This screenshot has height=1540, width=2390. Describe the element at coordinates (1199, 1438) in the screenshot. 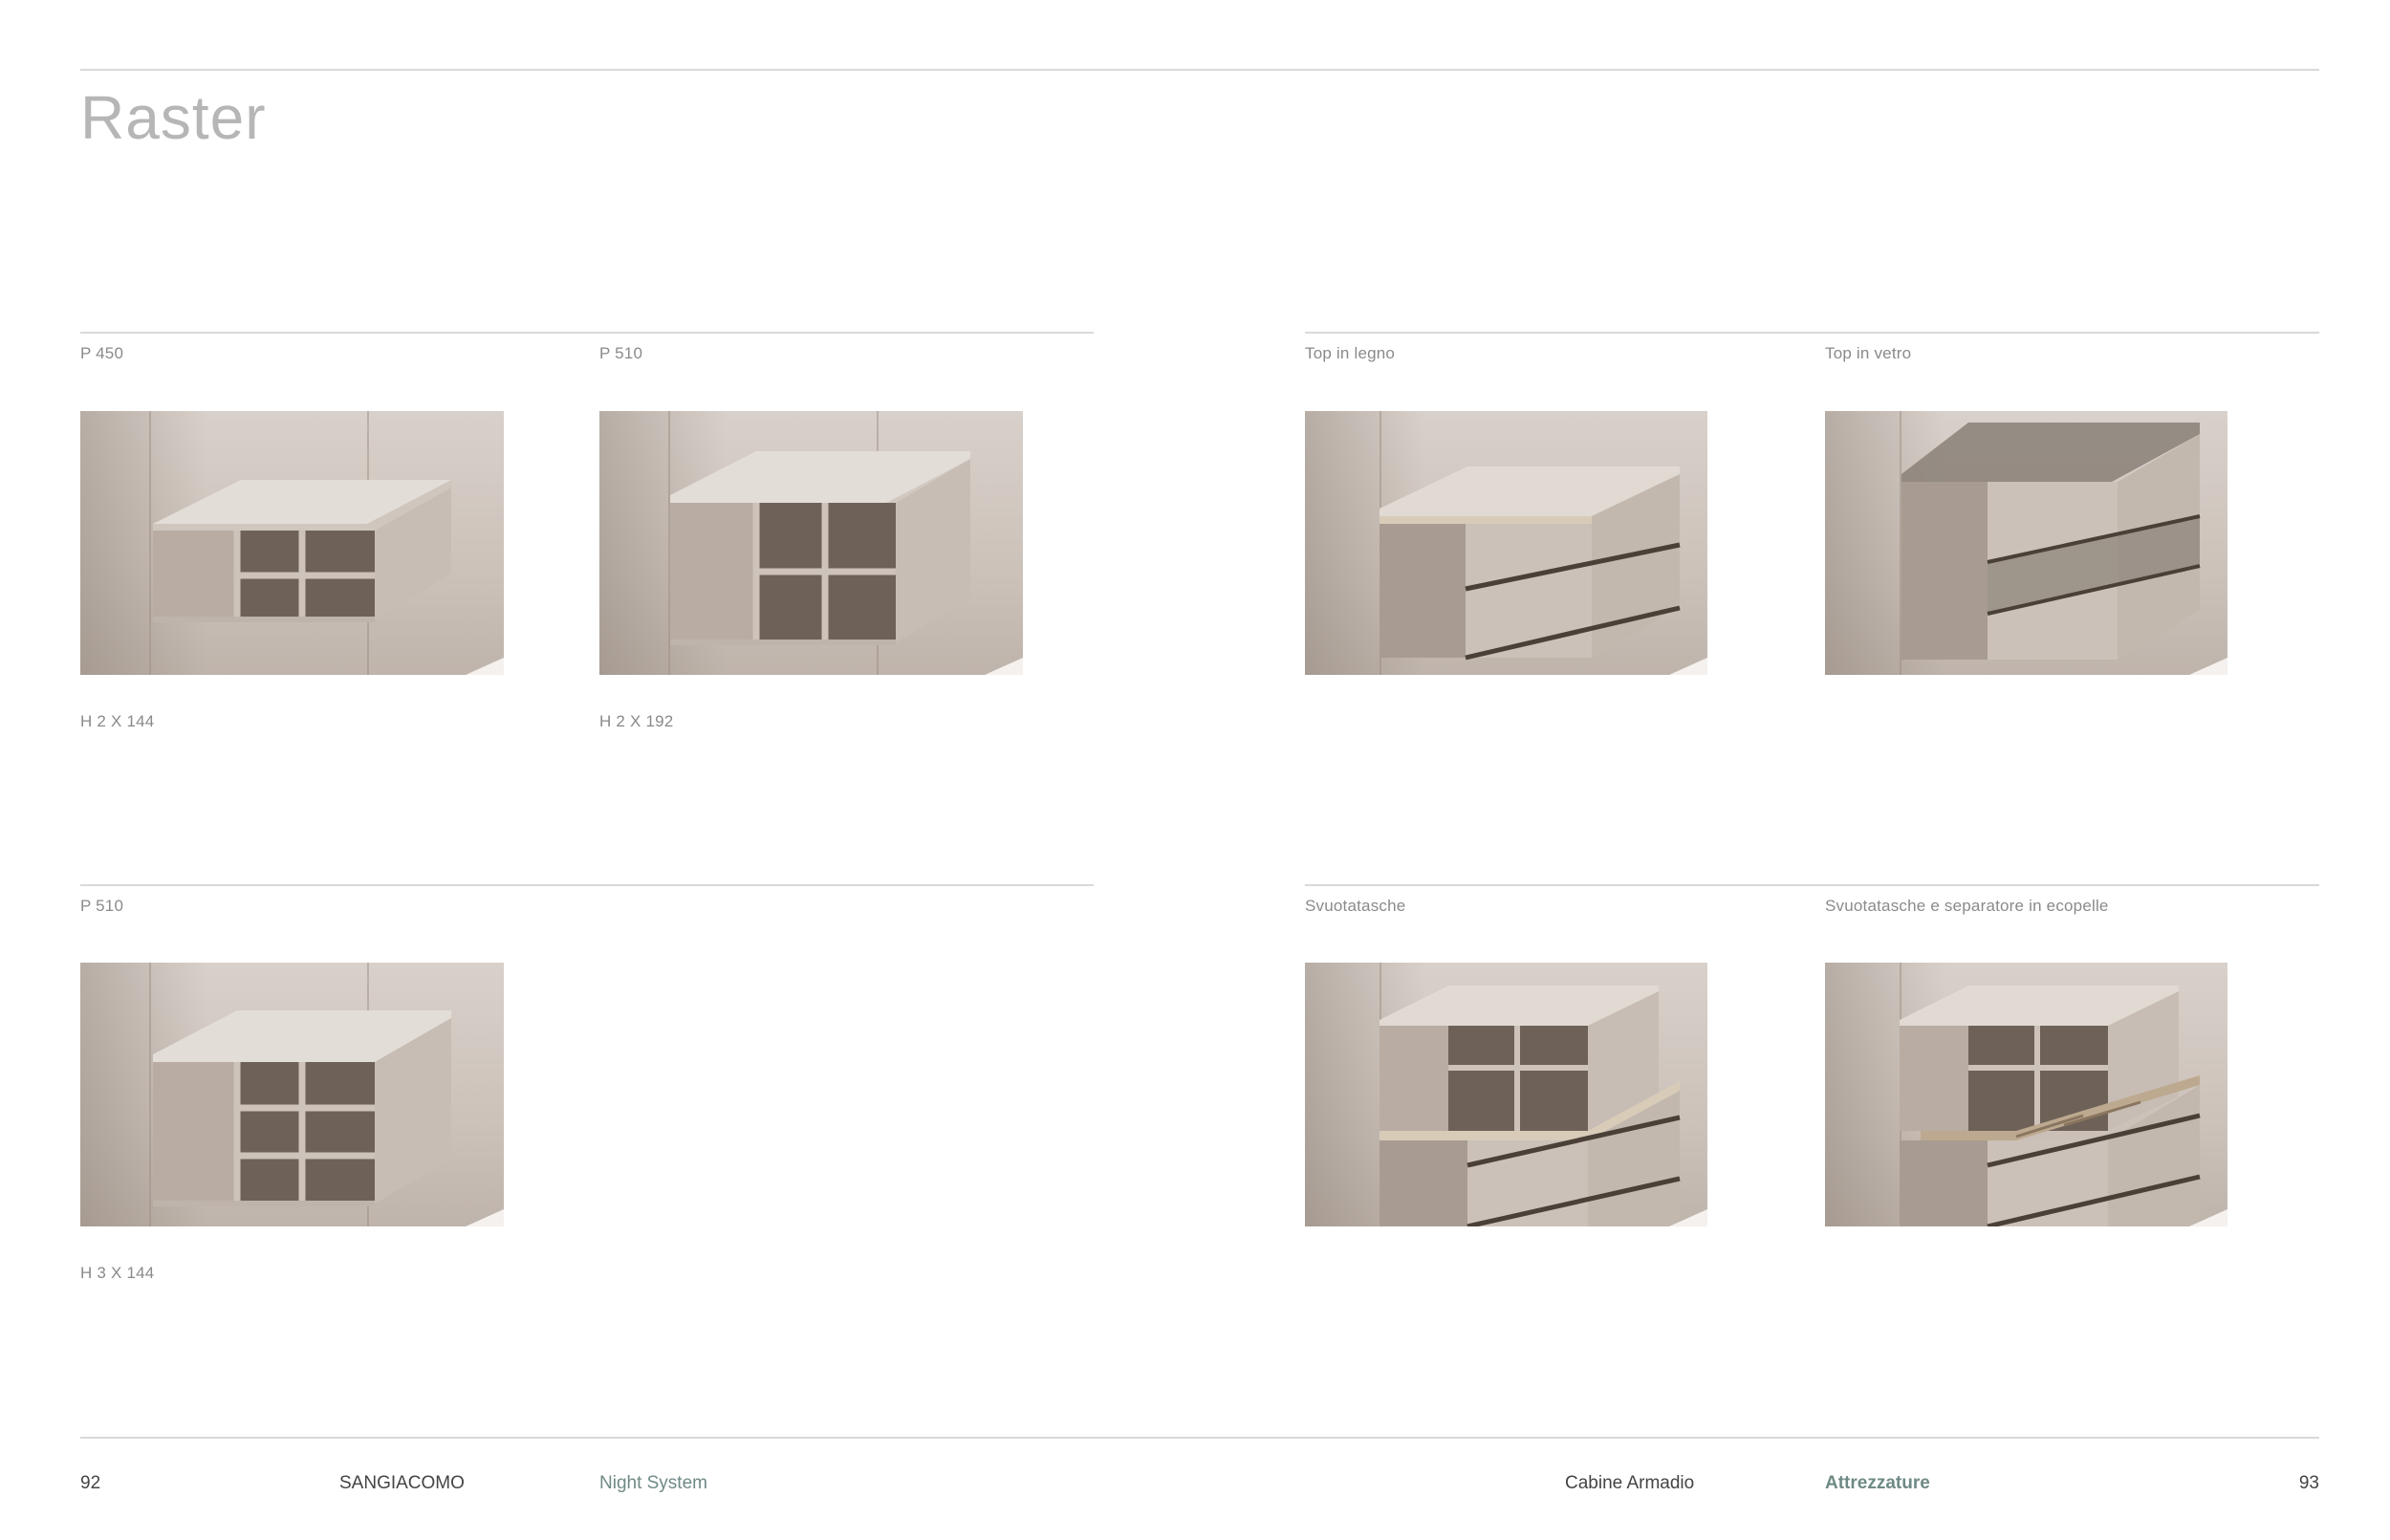

I see `footer-divider` at that location.